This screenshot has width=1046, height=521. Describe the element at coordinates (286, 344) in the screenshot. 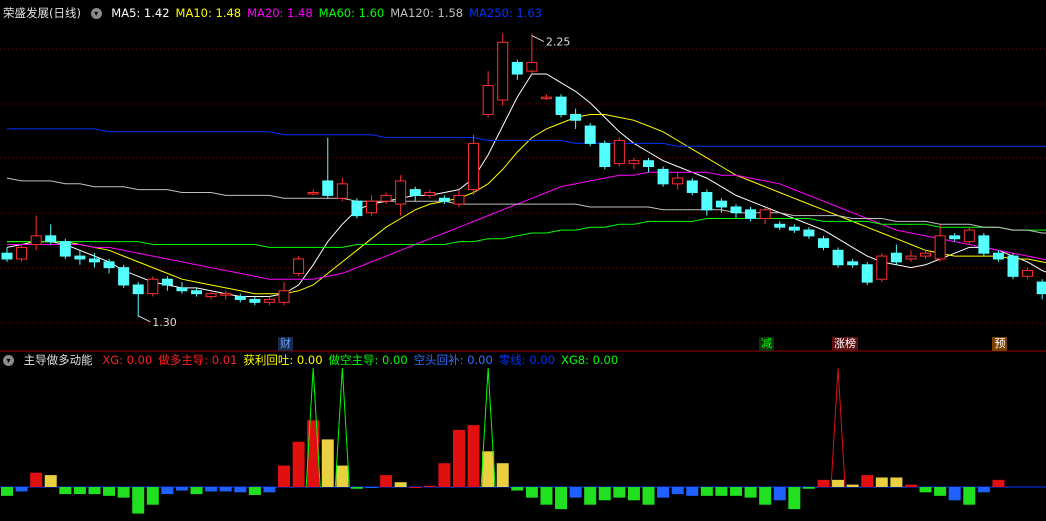

I see `event-marker: 财` at that location.